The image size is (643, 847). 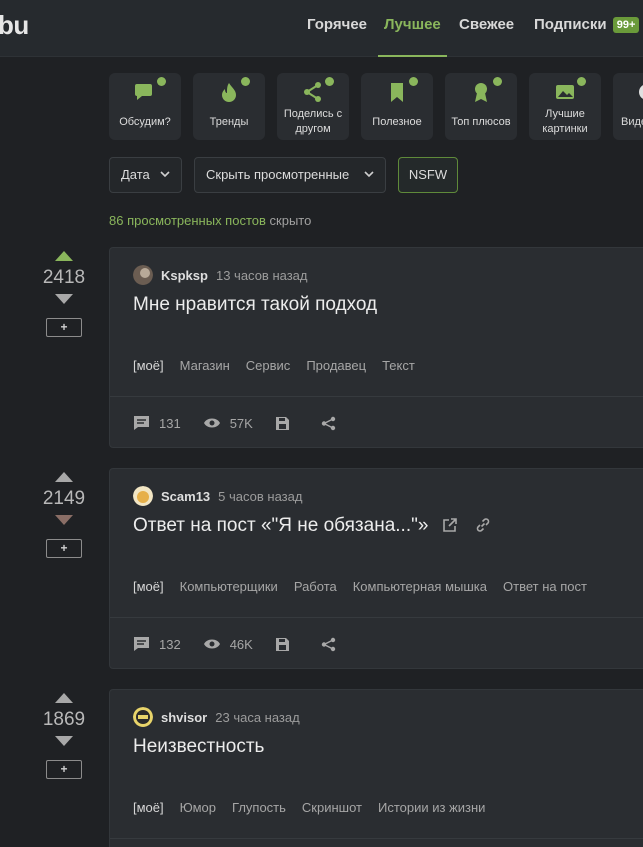 I want to click on post-author: Scam13 5 часов назад, so click(x=217, y=496).